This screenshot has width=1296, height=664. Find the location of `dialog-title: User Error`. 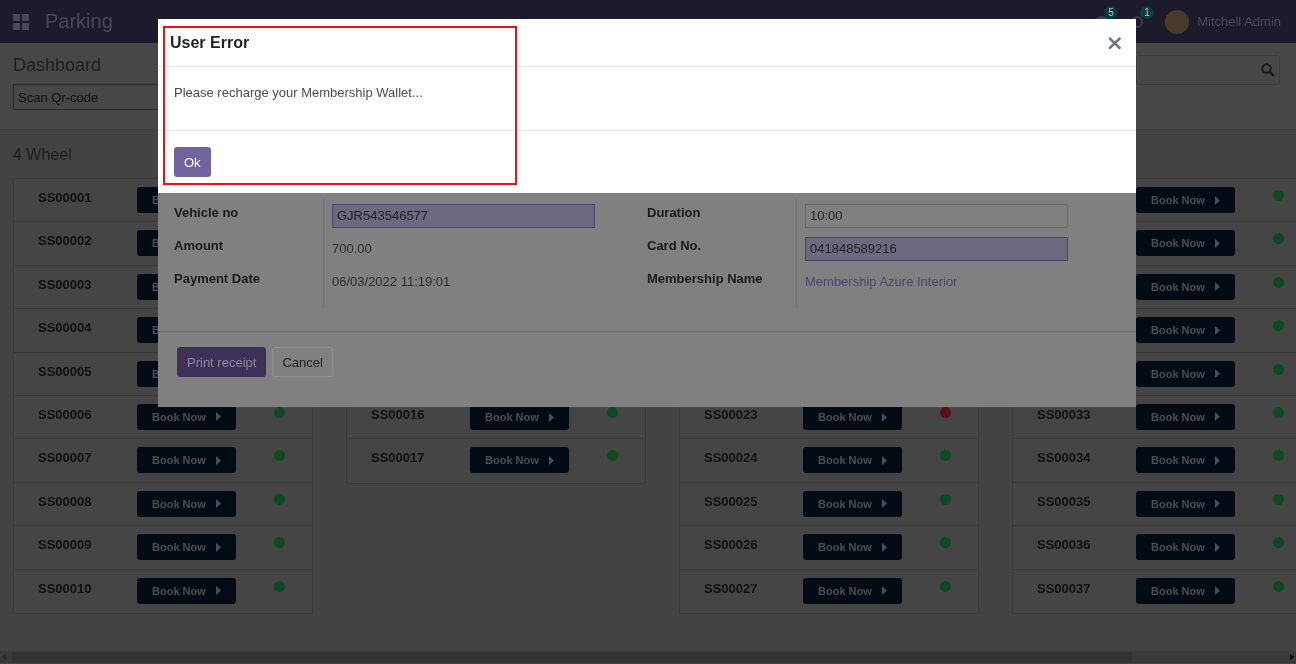

dialog-title: User Error is located at coordinates (210, 42).